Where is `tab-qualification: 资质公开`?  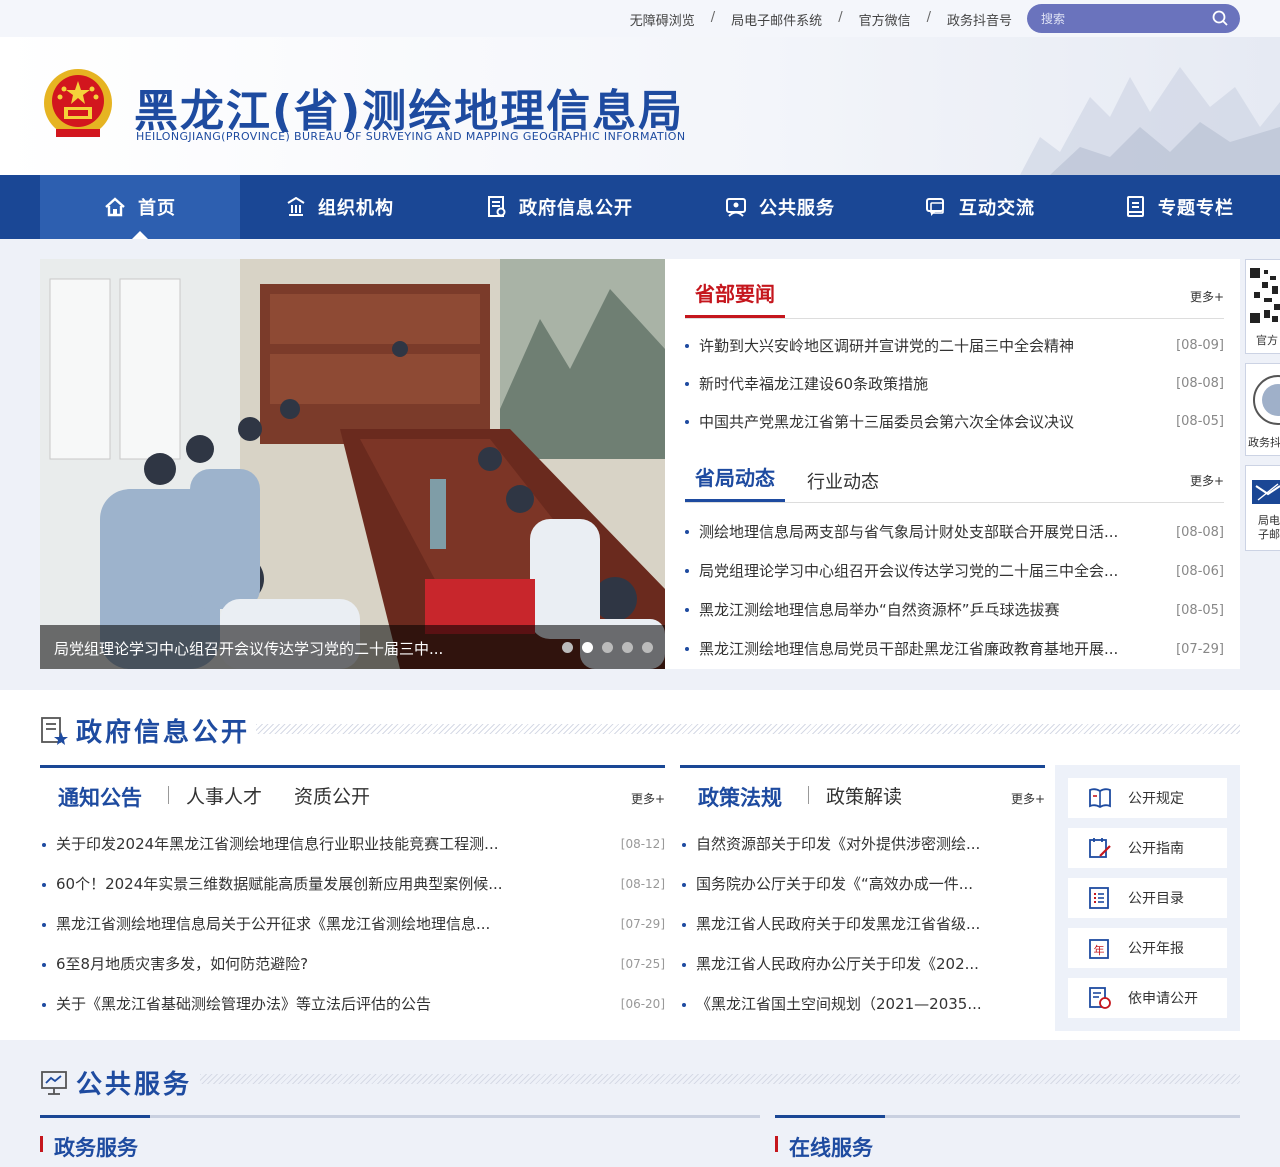 tab-qualification: 资质公开 is located at coordinates (332, 795).